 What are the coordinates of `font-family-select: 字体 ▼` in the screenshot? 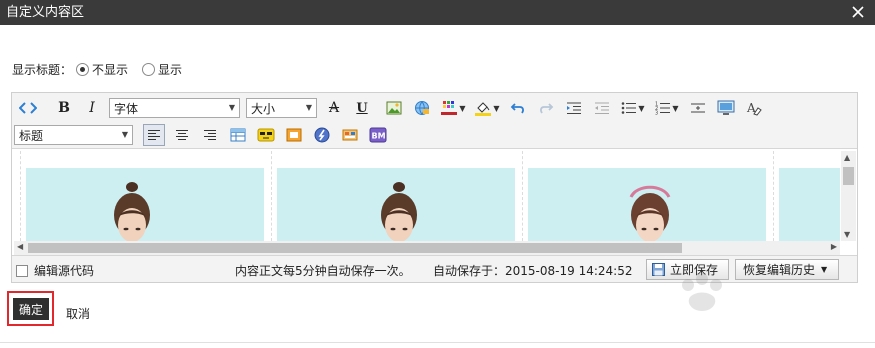 It's located at (174, 108).